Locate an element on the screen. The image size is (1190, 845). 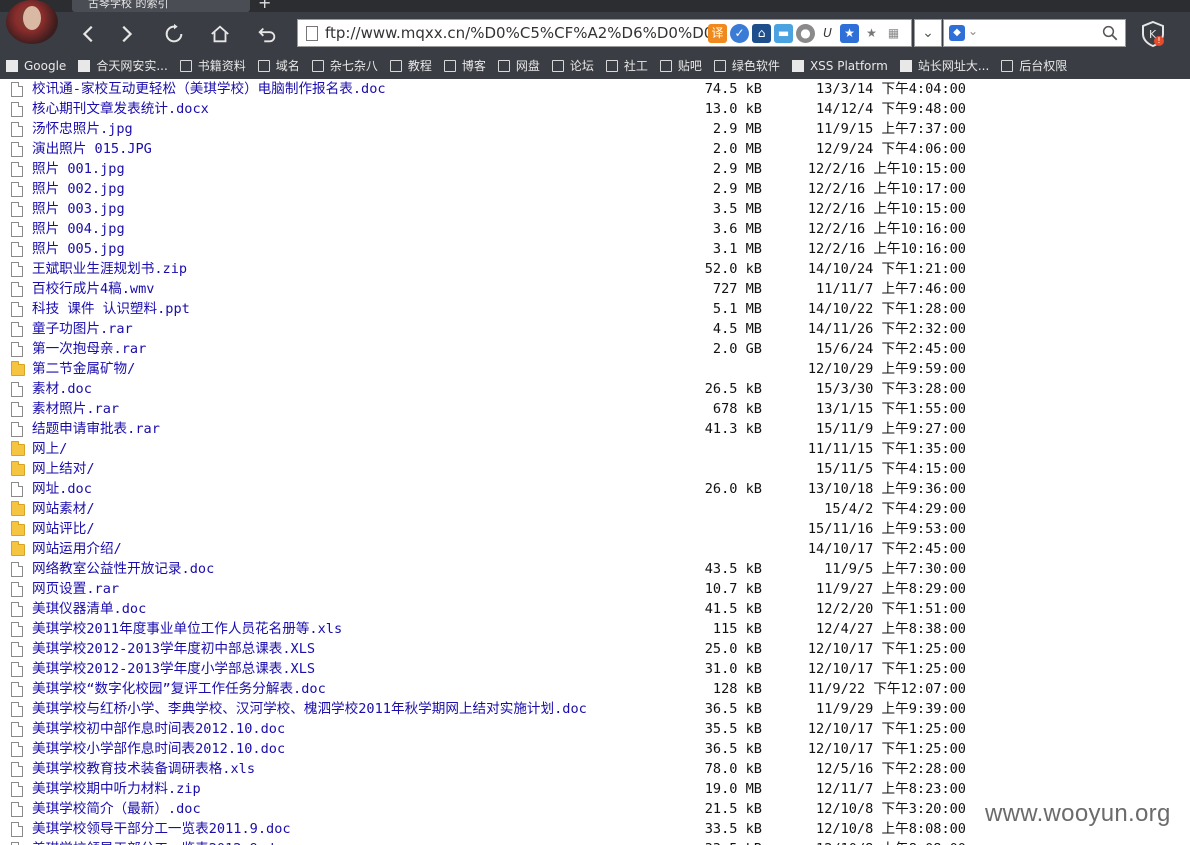
bookmark-label: 论坛 is located at coordinates (581, 66).